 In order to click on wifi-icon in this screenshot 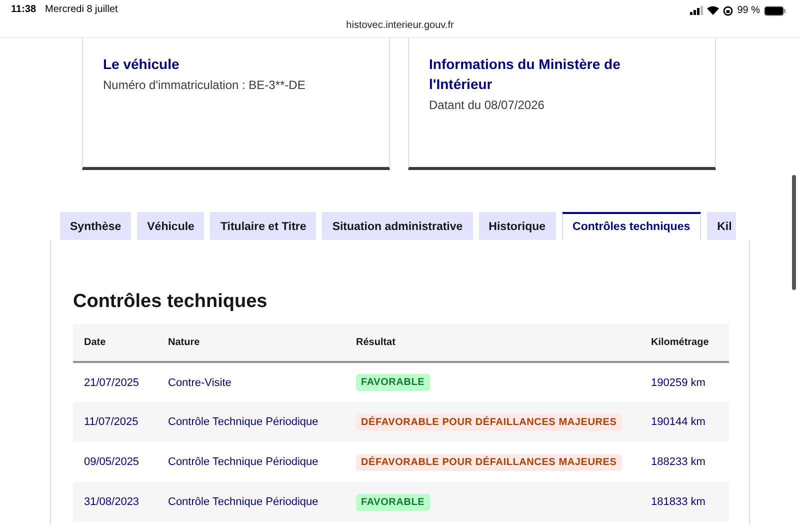, I will do `click(713, 10)`.